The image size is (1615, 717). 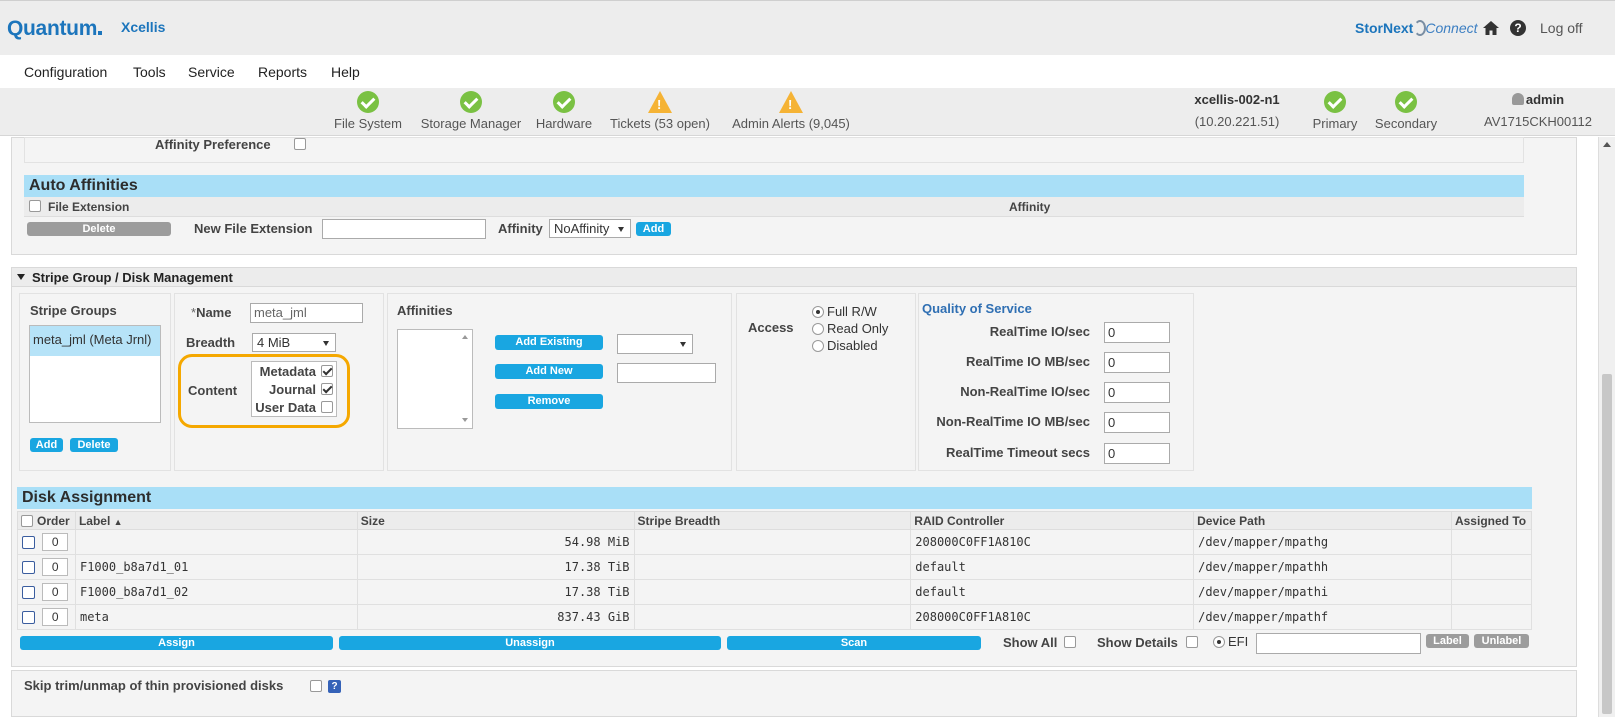 I want to click on add-stripe-group-button: Add, so click(x=46, y=445).